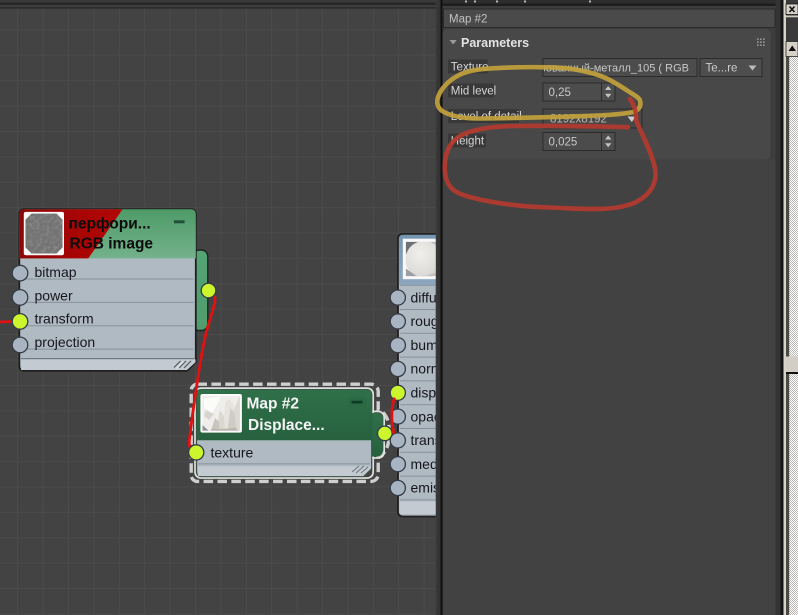 This screenshot has width=798, height=615. I want to click on svg-text: RGB image, so click(112, 244).